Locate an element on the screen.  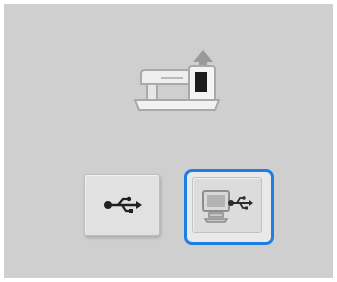
usb-computer-button-face is located at coordinates (227, 205).